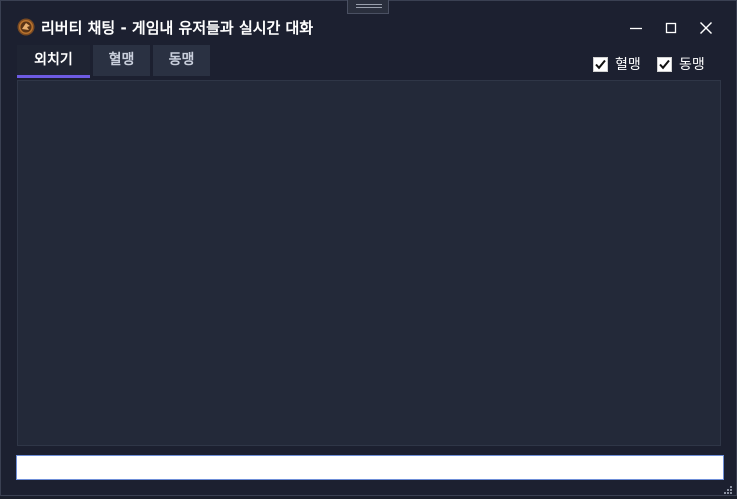  I want to click on tab-label: 혈맹, so click(121, 60).